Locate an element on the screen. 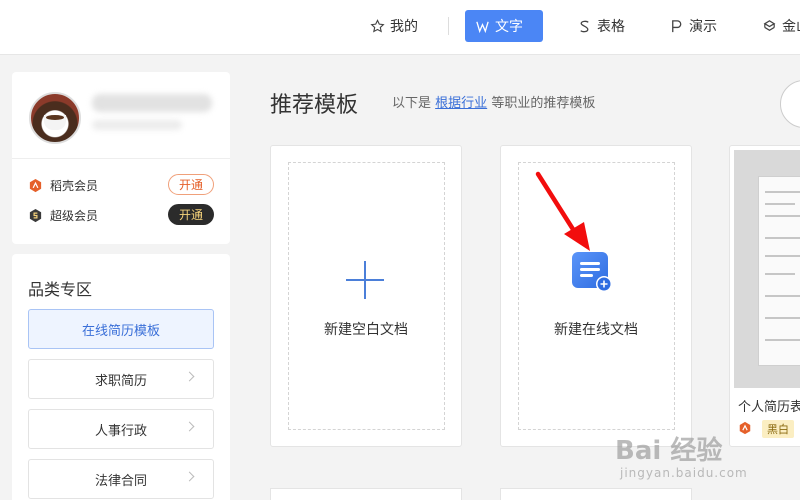 Image resolution: width=800 pixels, height=500 pixels. carousel-nav-button is located at coordinates (790, 104).